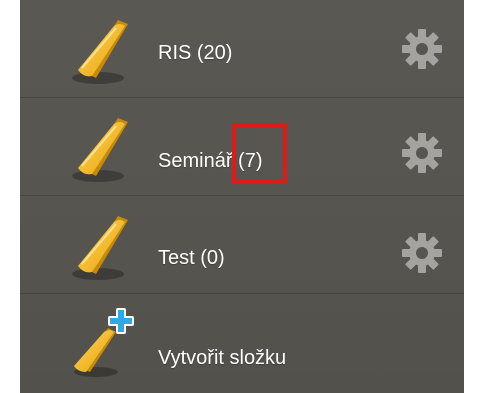 The image size is (479, 393). I want to click on folder-label: Seminář (7), so click(210, 161).